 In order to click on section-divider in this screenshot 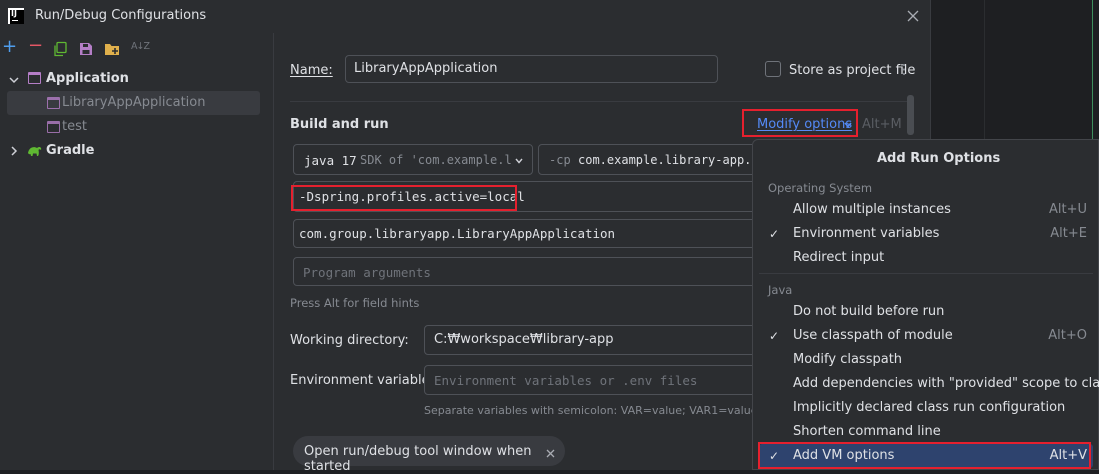, I will do `click(602, 101)`.